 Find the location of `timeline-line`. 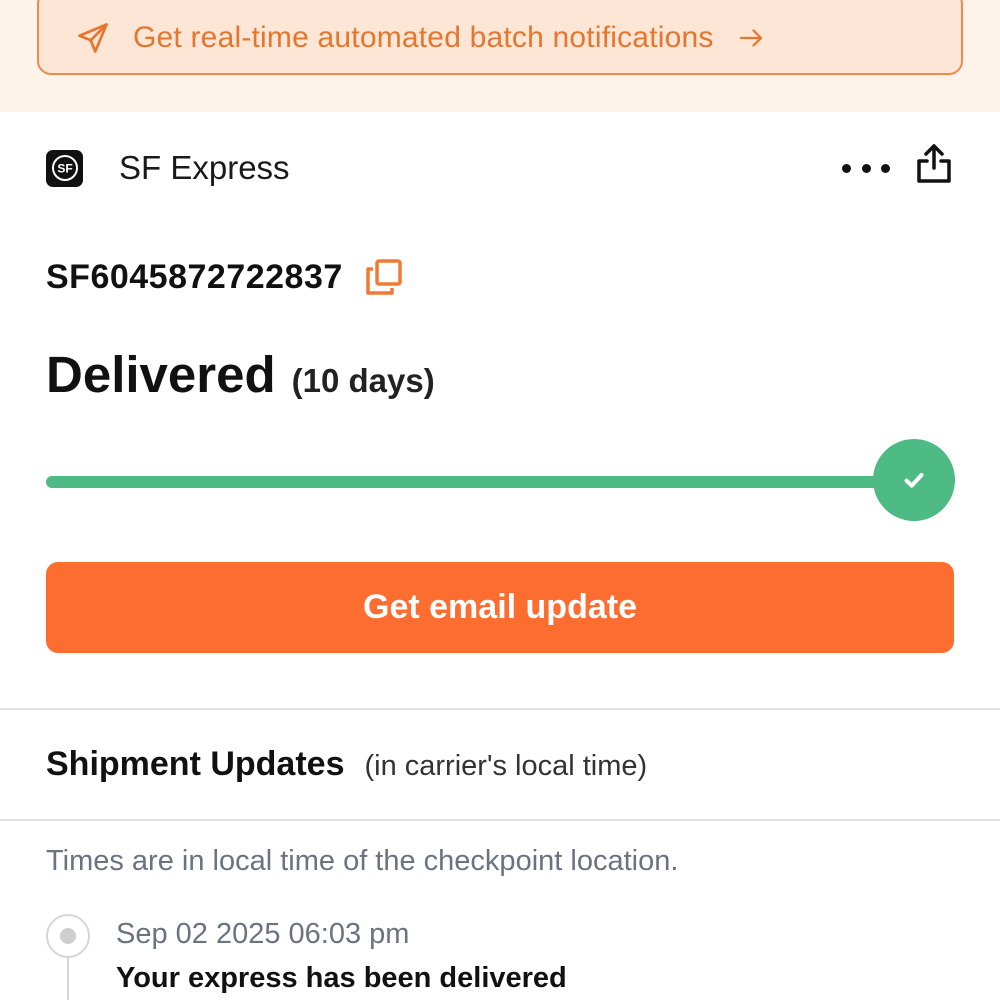

timeline-line is located at coordinates (68, 979).